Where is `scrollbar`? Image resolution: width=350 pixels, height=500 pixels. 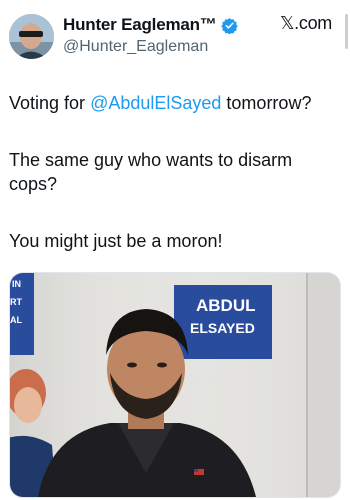
scrollbar is located at coordinates (346, 31).